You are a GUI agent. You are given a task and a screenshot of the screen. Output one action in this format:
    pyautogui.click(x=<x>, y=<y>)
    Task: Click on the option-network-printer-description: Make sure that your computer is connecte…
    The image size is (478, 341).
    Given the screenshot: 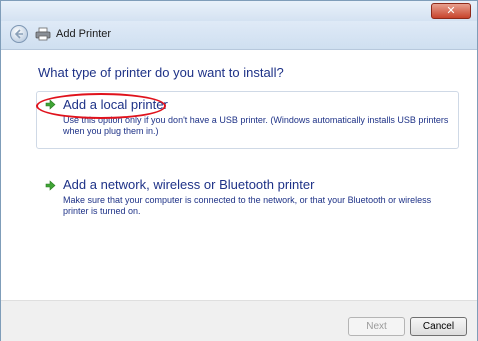 What is the action you would take?
    pyautogui.click(x=247, y=205)
    